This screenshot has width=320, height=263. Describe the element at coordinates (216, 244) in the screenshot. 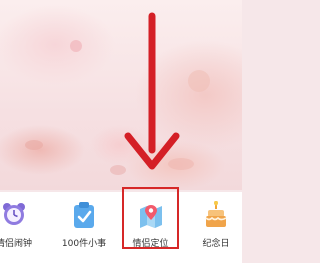

I see `tile-label: 纪念日` at that location.